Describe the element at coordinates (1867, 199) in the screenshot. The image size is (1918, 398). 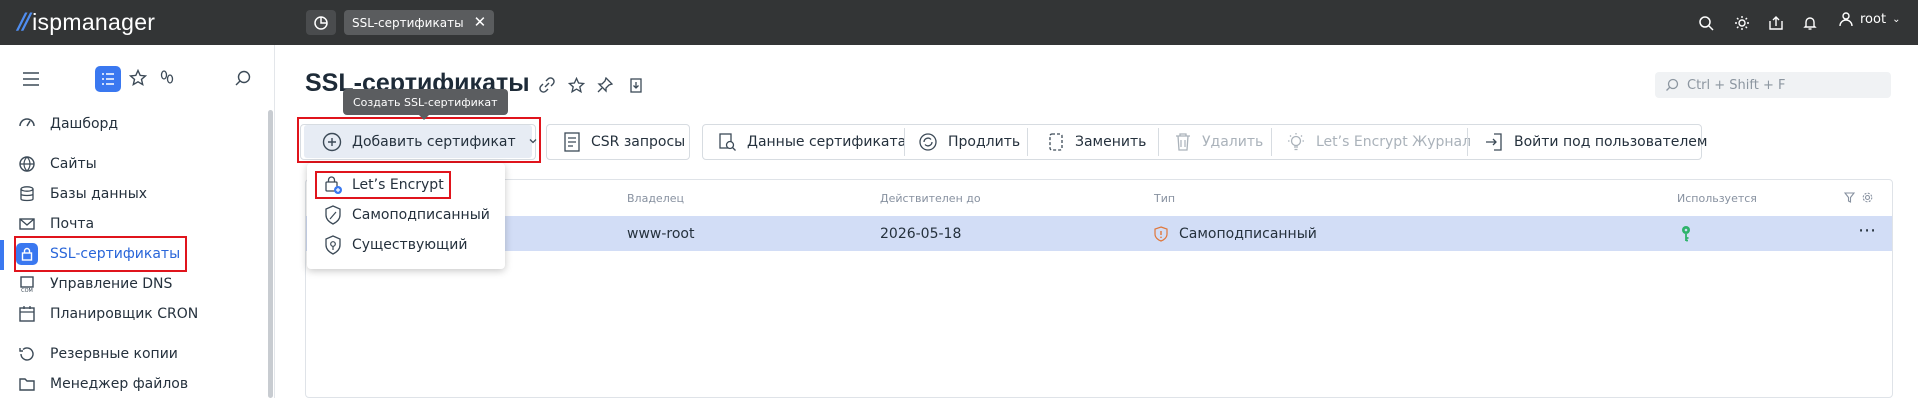
I see `table-settings-gear-icon` at that location.